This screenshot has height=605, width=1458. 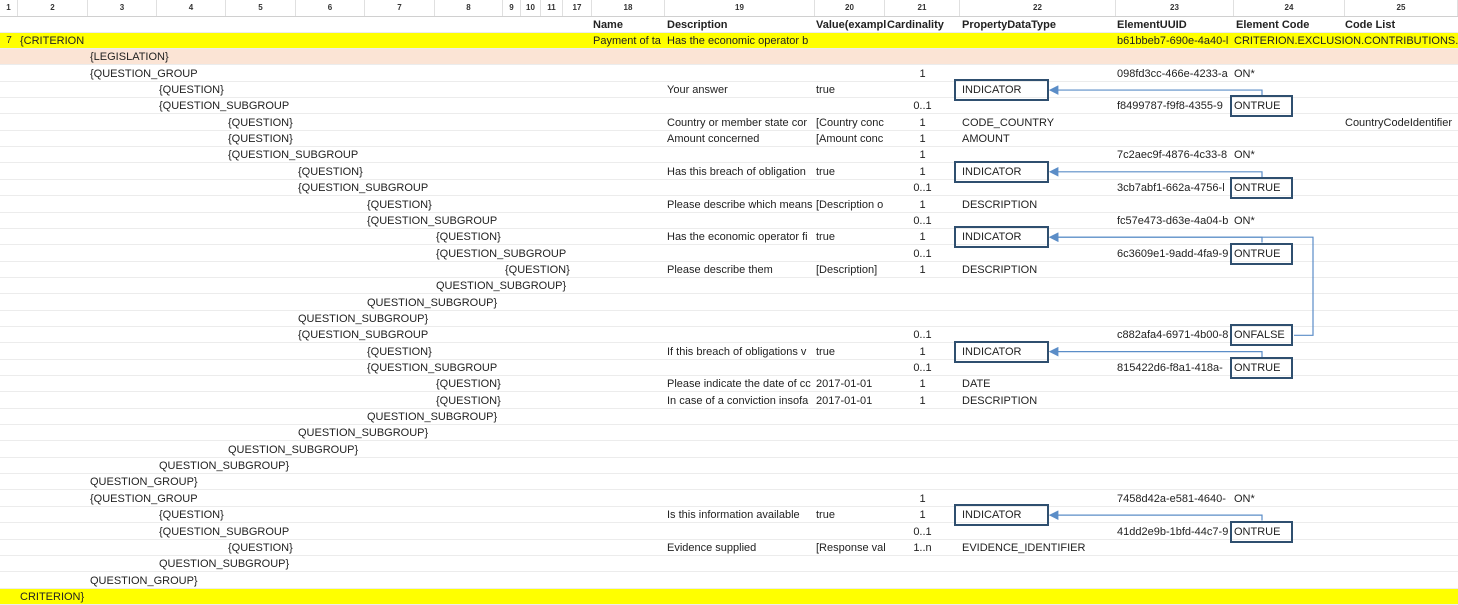 I want to click on element-tag: {QUESTION_GROUP, so click(x=144, y=499).